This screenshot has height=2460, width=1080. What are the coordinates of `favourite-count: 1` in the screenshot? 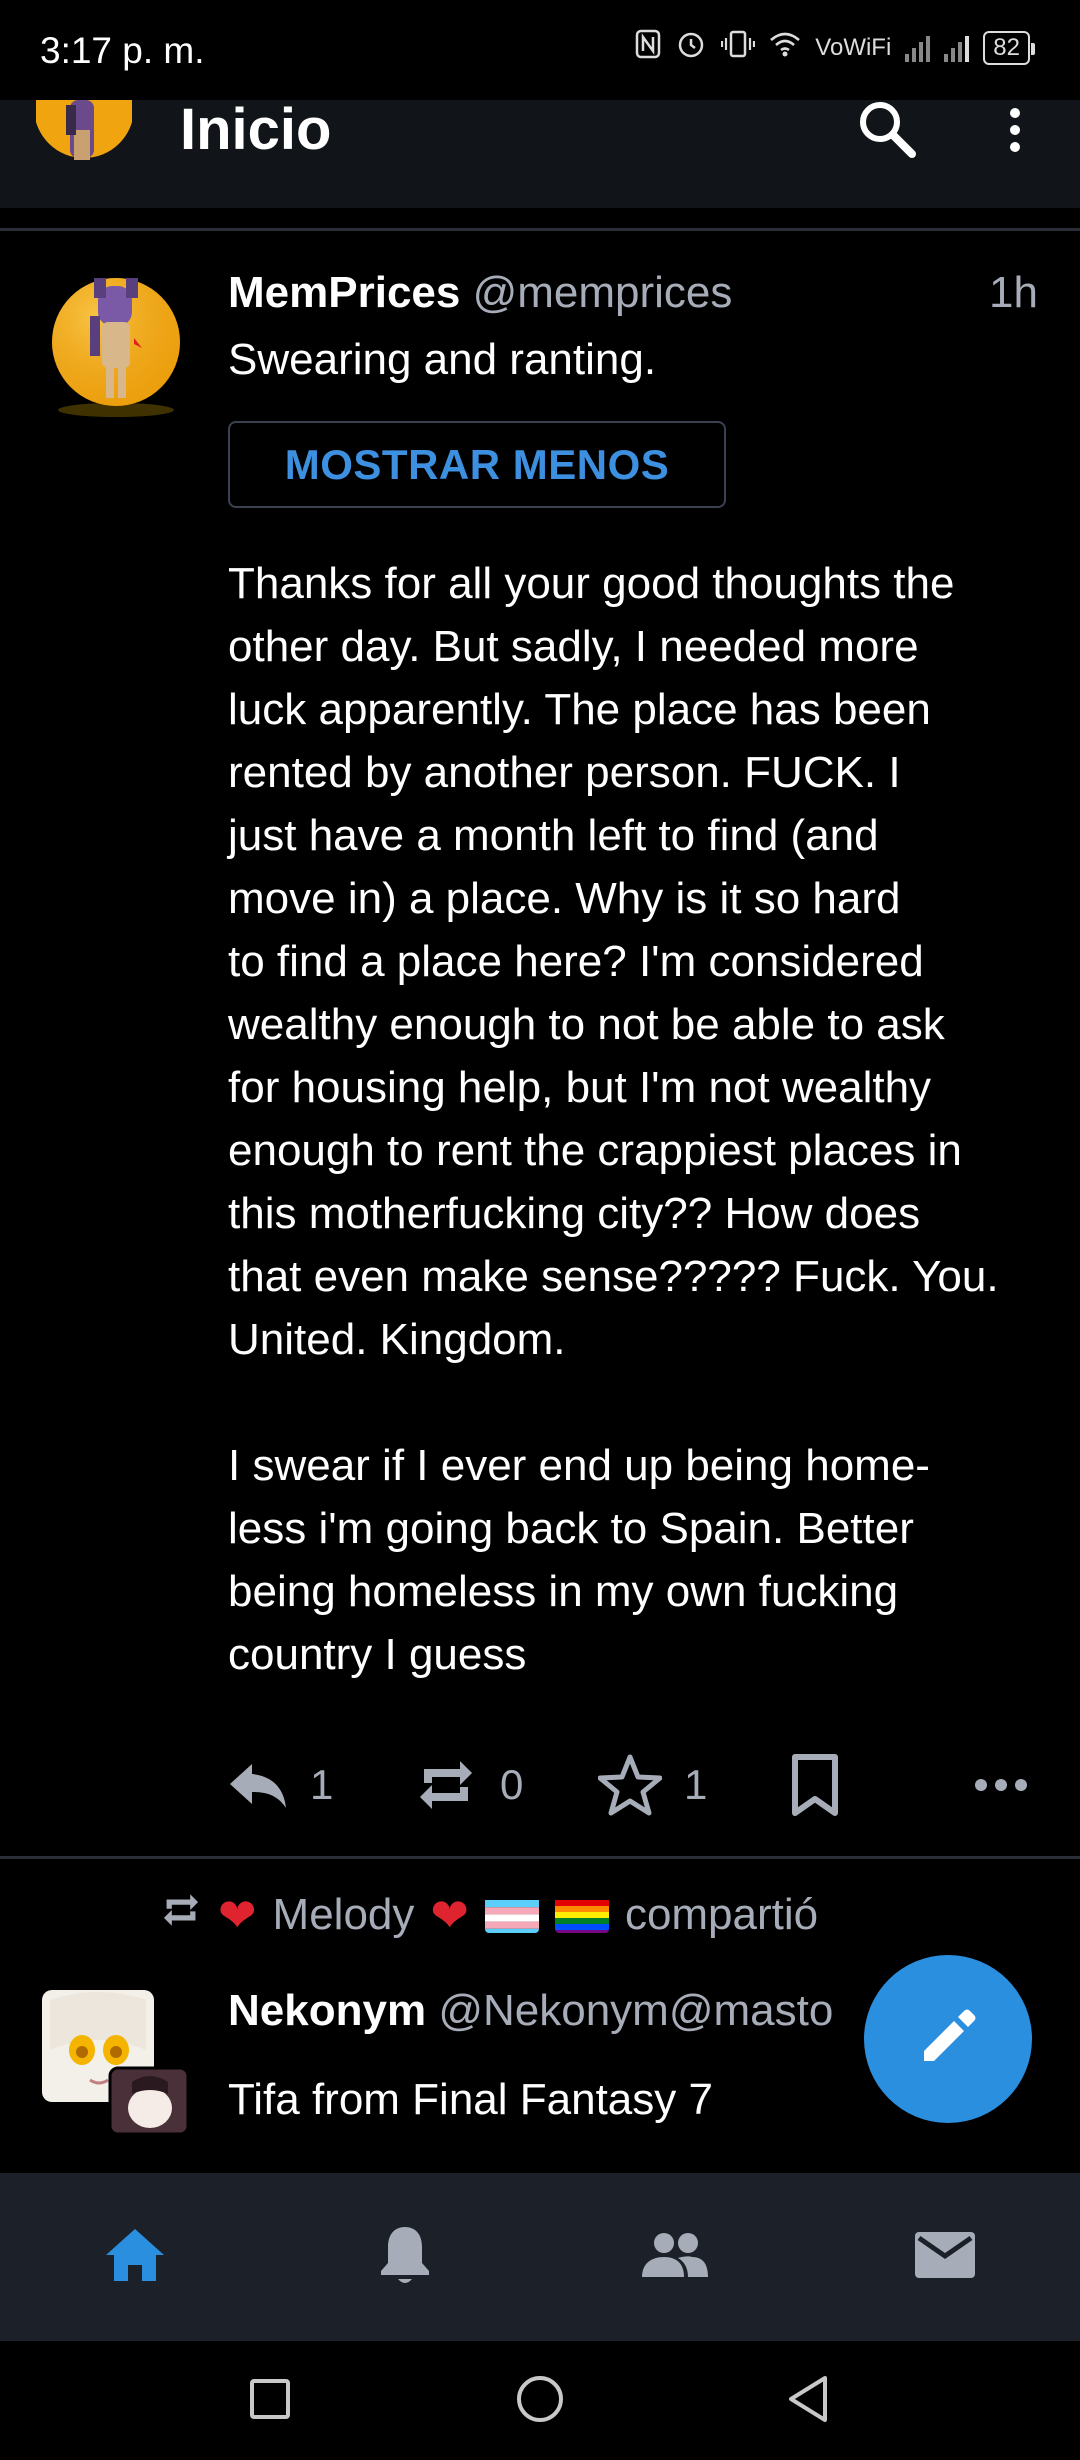 It's located at (696, 1784).